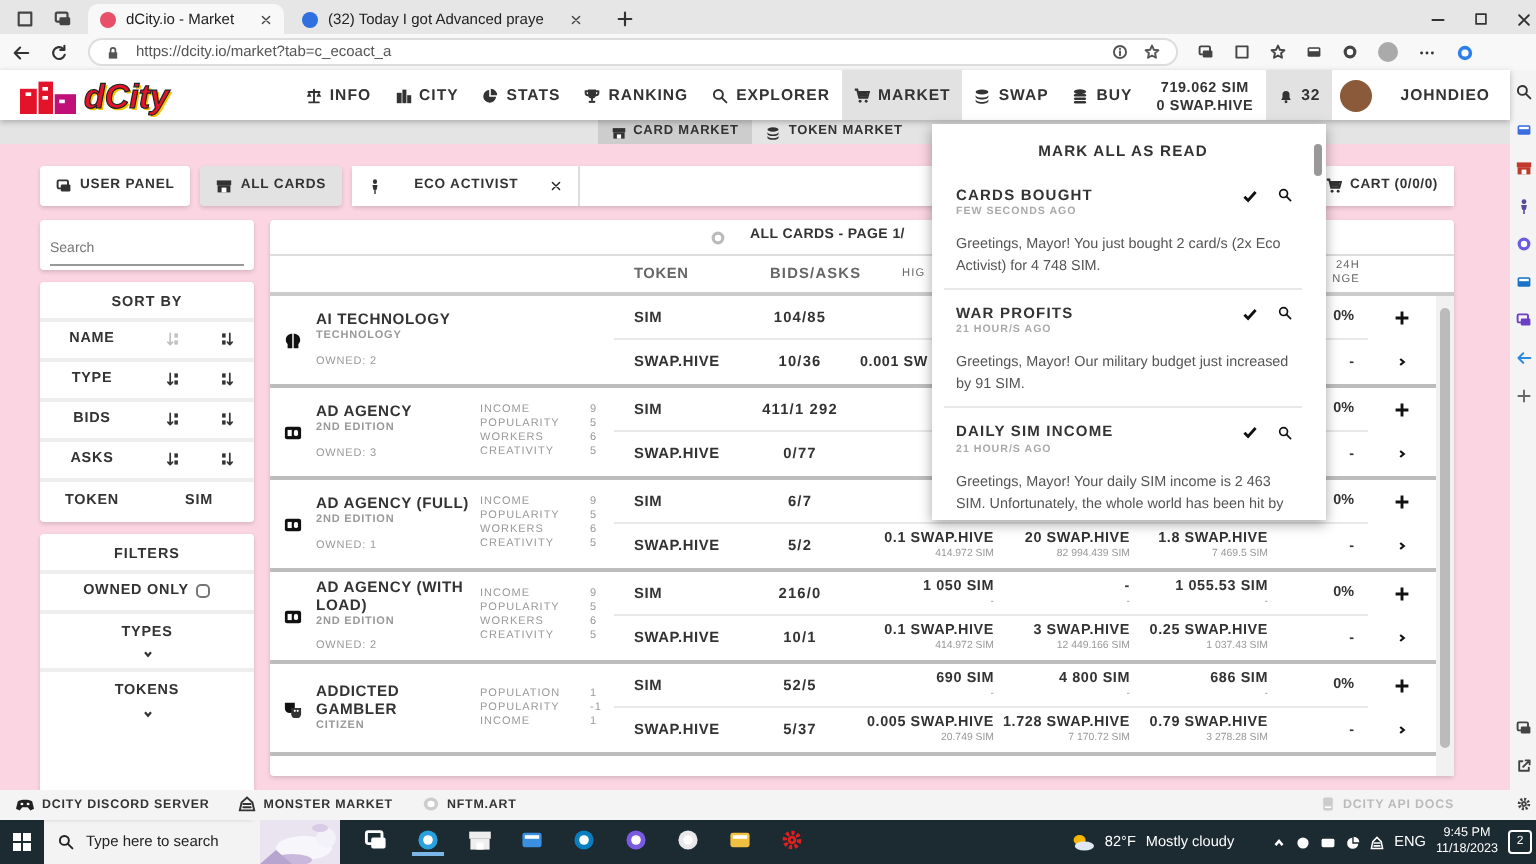 The width and height of the screenshot is (1536, 864). What do you see at coordinates (403, 95) in the screenshot?
I see `city-icon` at bounding box center [403, 95].